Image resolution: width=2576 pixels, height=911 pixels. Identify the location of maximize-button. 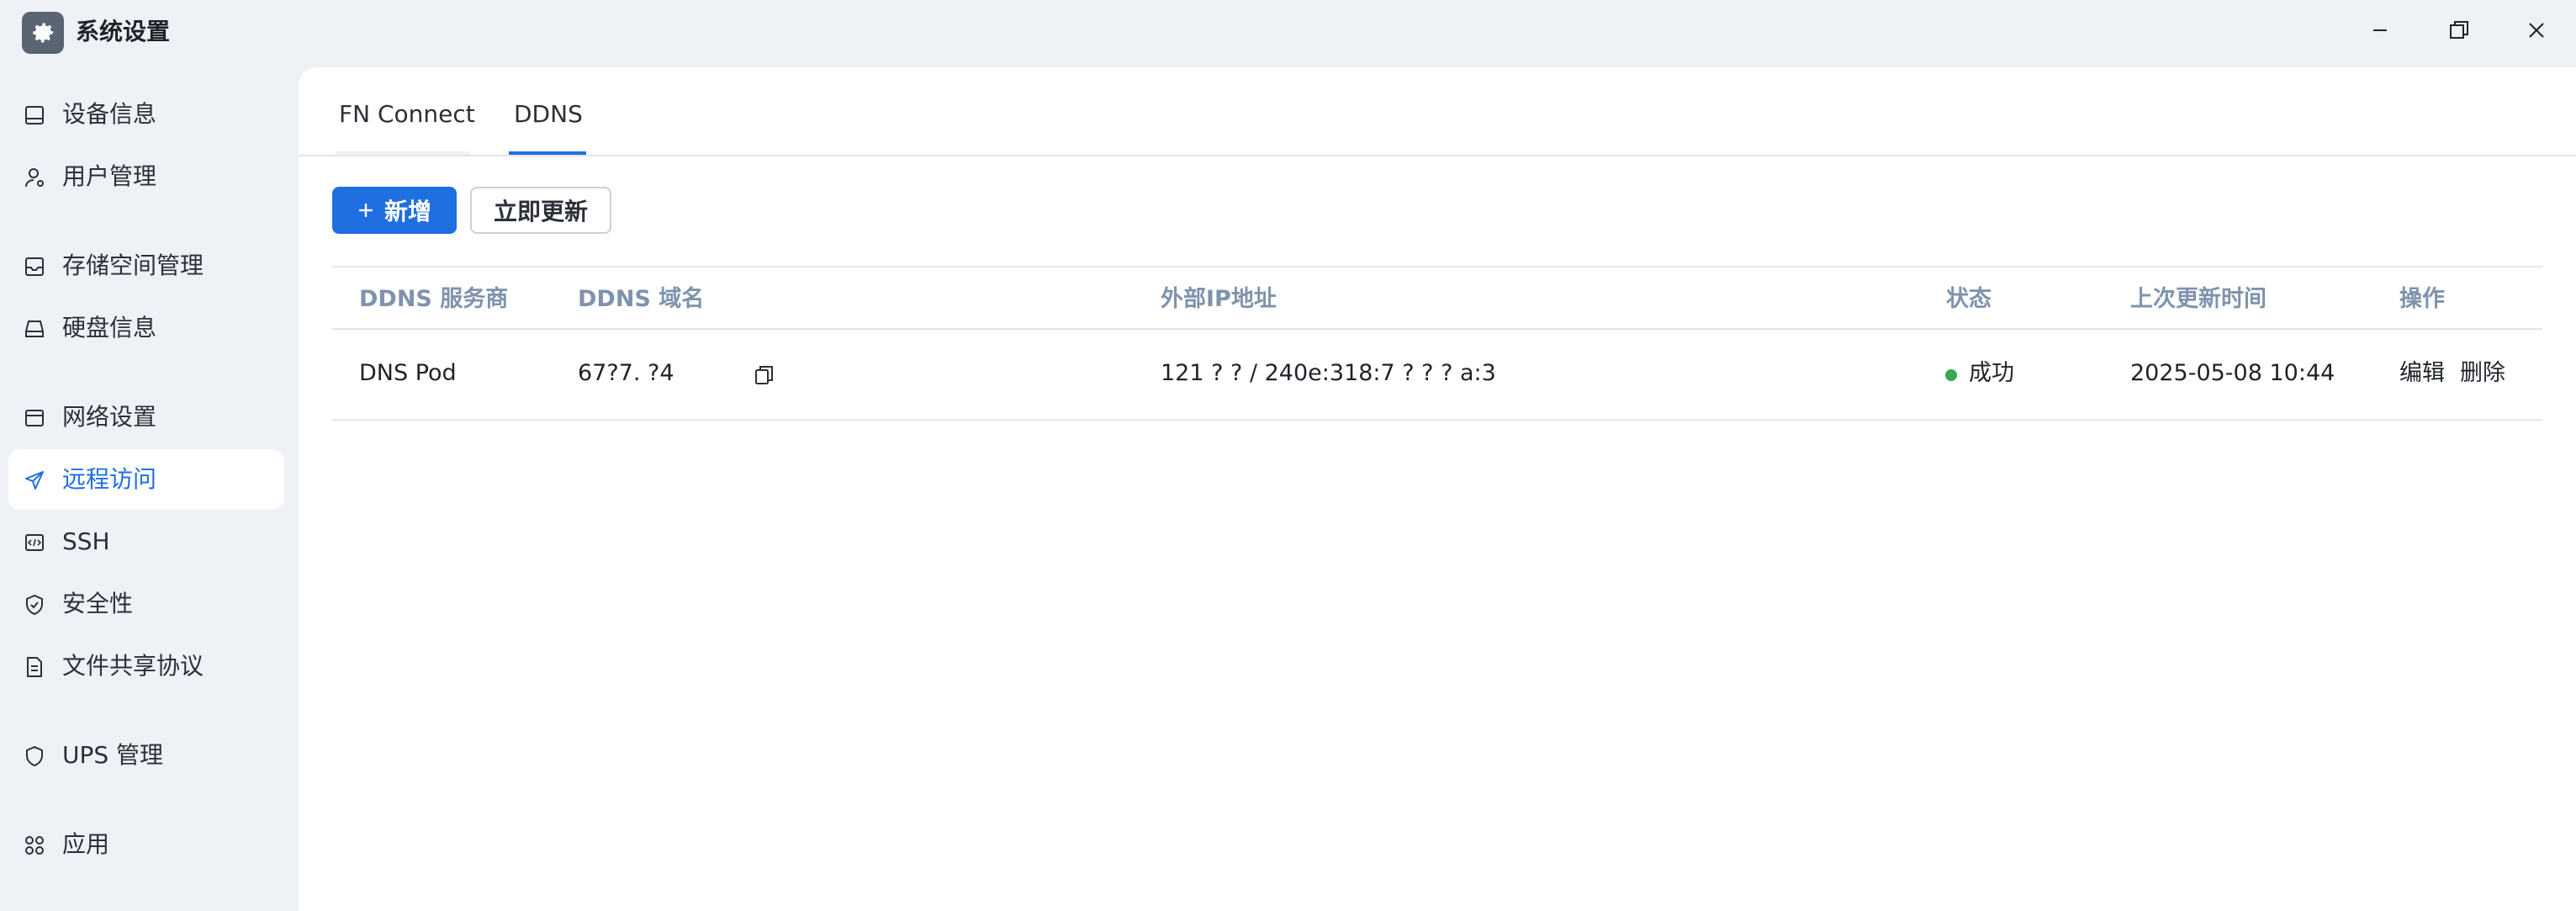
(2459, 30).